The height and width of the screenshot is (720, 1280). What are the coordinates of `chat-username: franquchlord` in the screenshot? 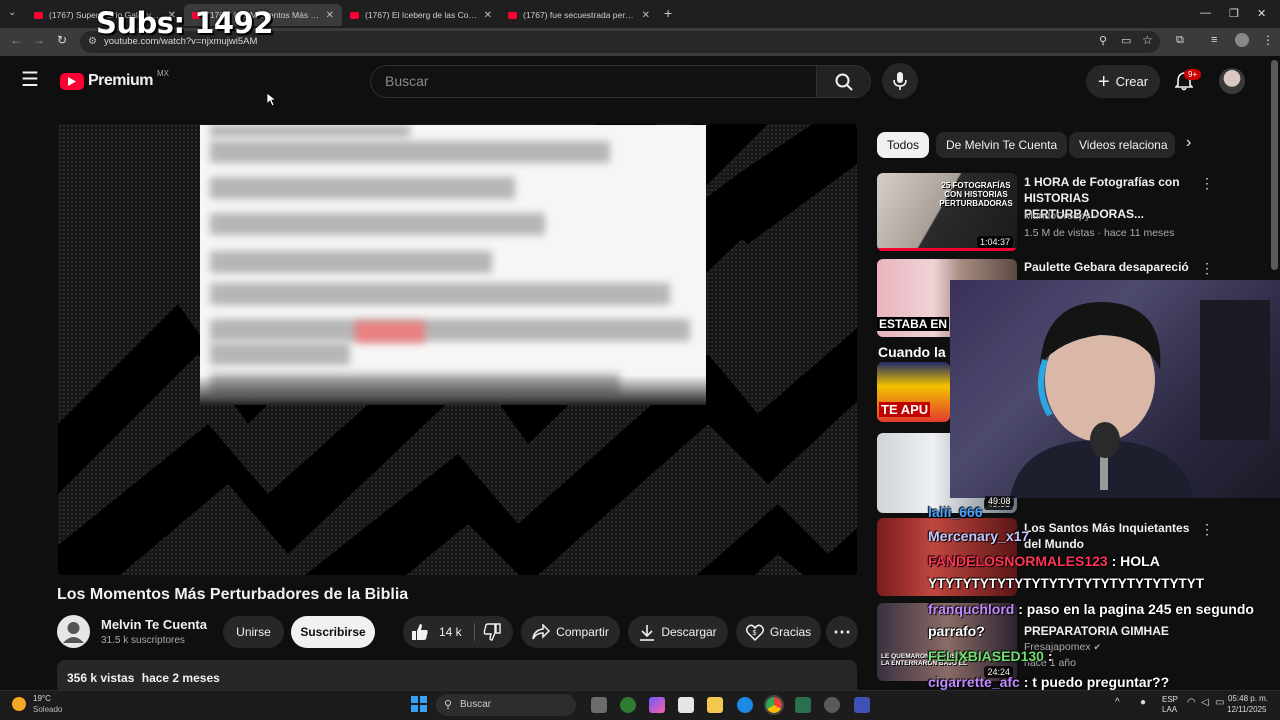 It's located at (971, 609).